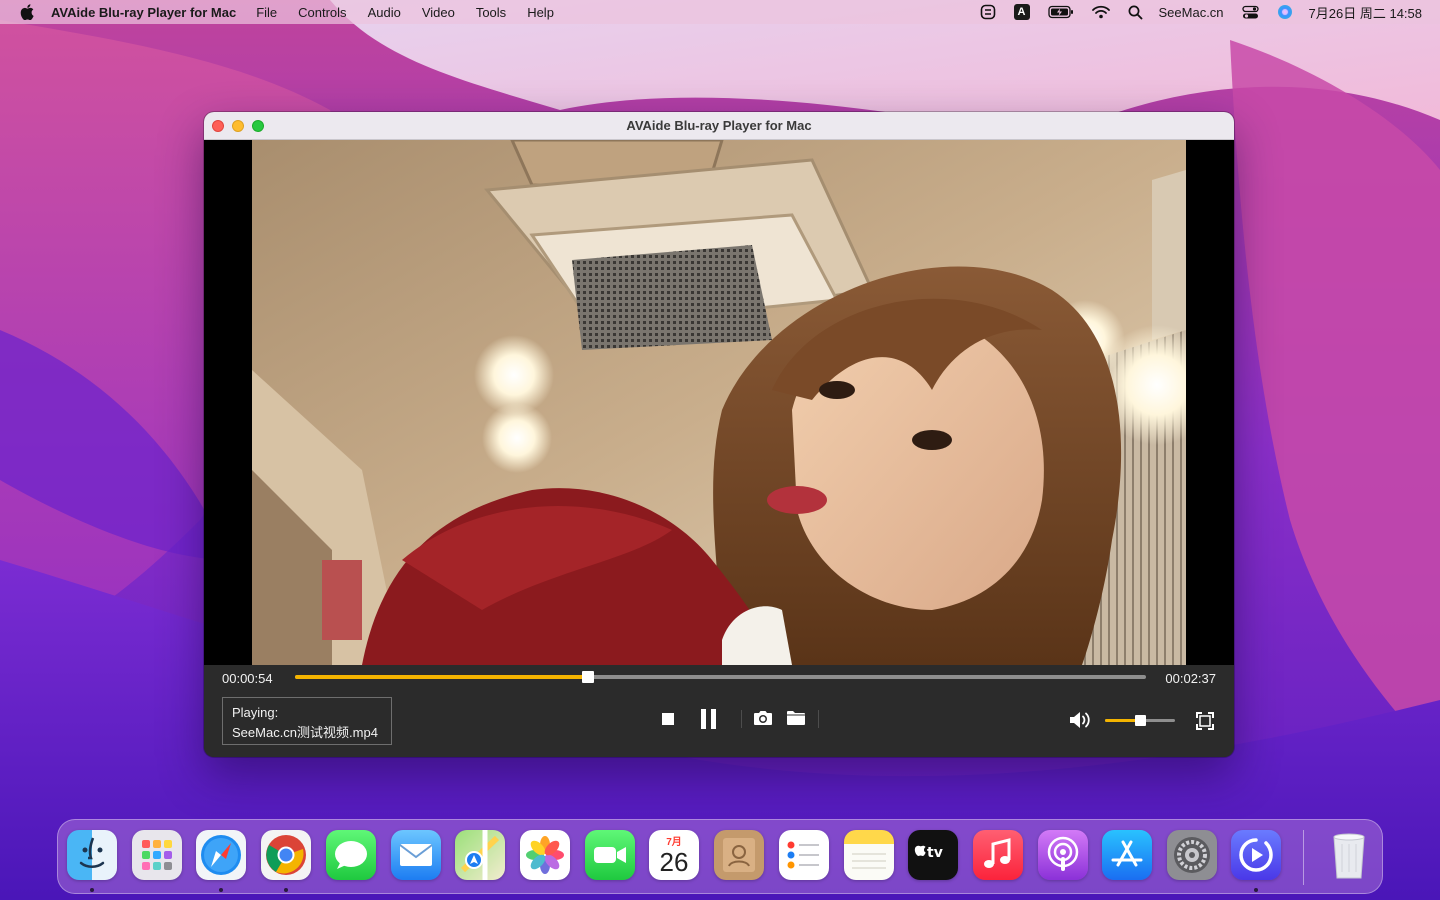 The width and height of the screenshot is (1440, 900). I want to click on mute-button, so click(1081, 720).